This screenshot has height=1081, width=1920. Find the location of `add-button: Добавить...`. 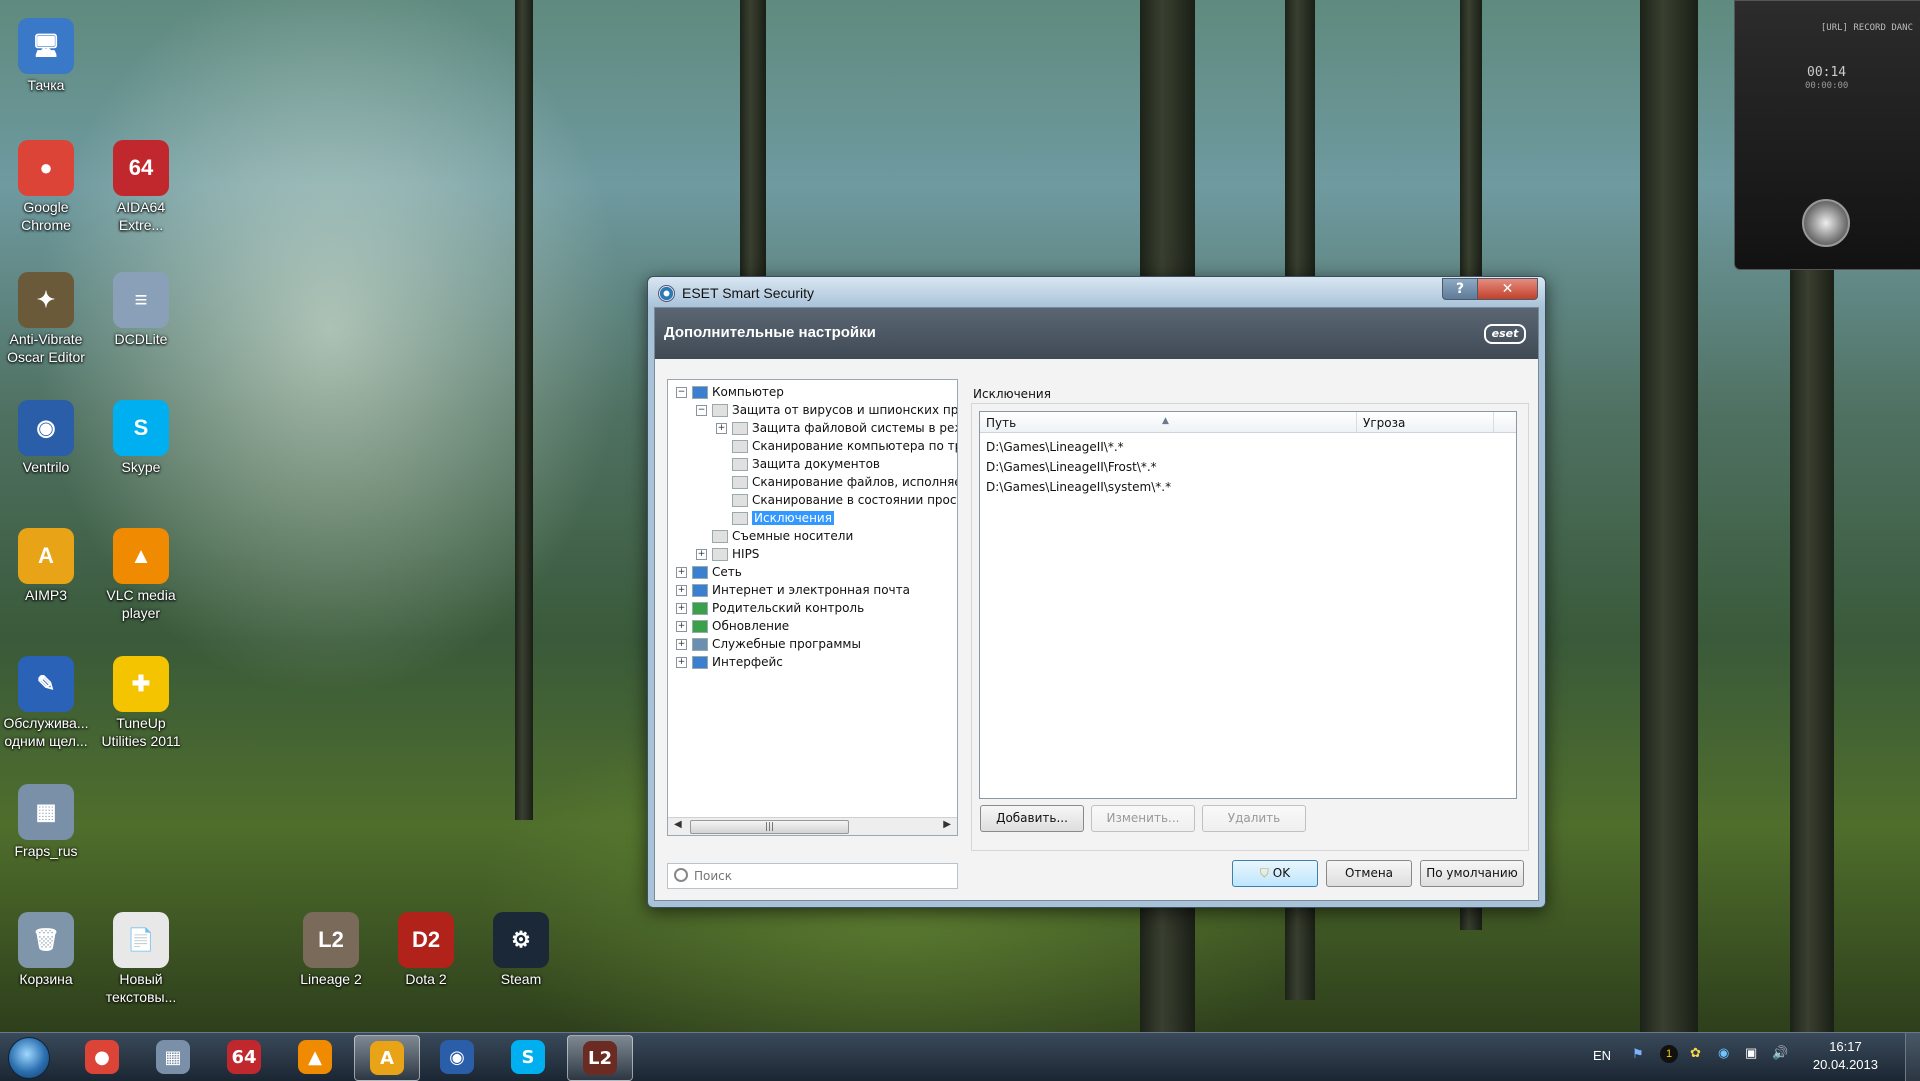

add-button: Добавить... is located at coordinates (1032, 818).